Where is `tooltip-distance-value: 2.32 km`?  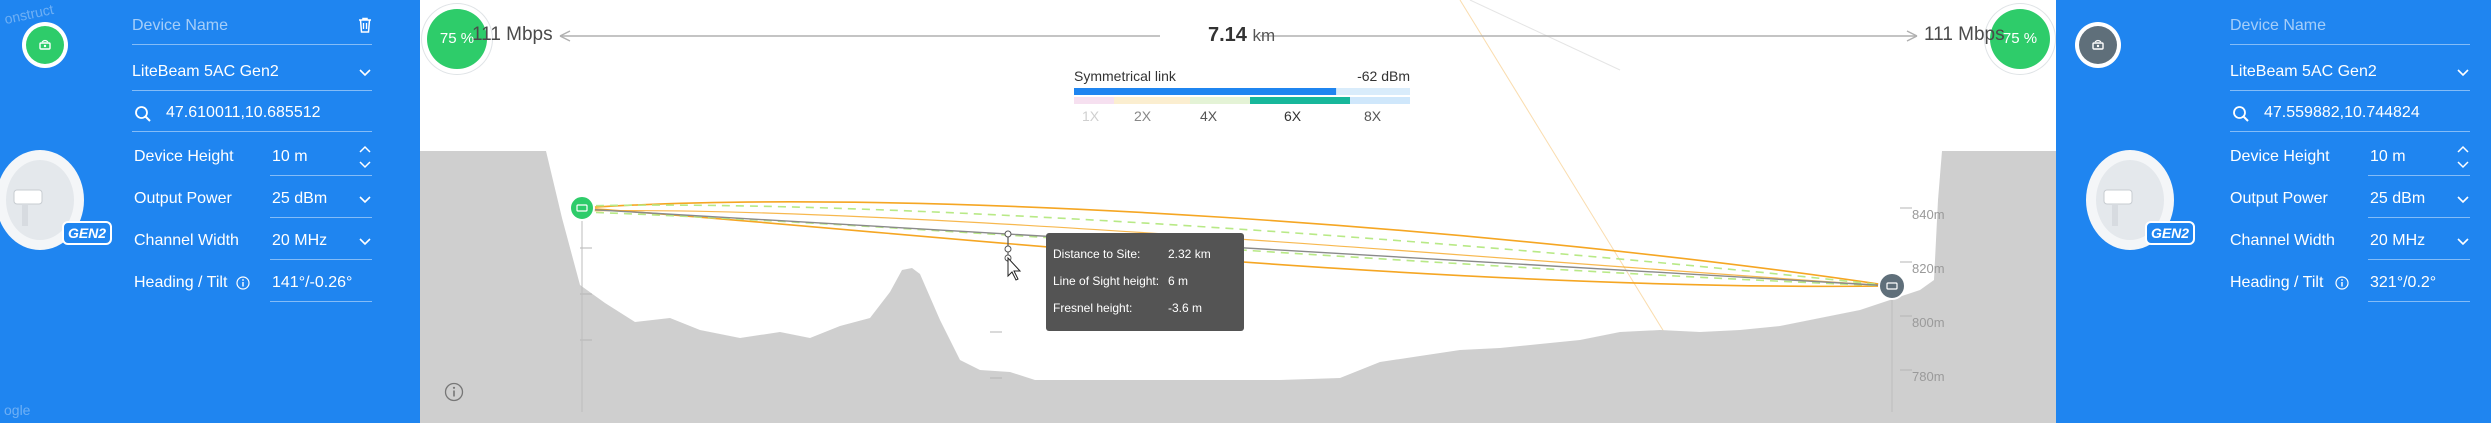
tooltip-distance-value: 2.32 km is located at coordinates (1189, 254).